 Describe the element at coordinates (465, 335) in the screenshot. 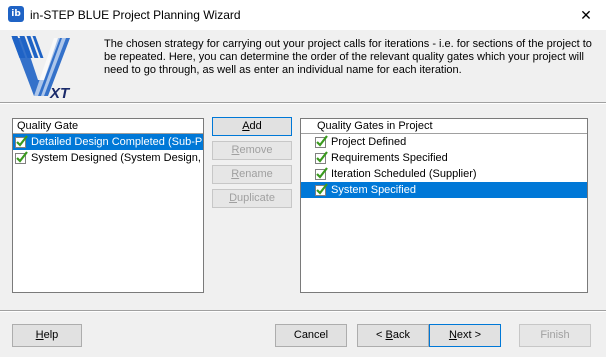

I see `next-button: Next >` at that location.